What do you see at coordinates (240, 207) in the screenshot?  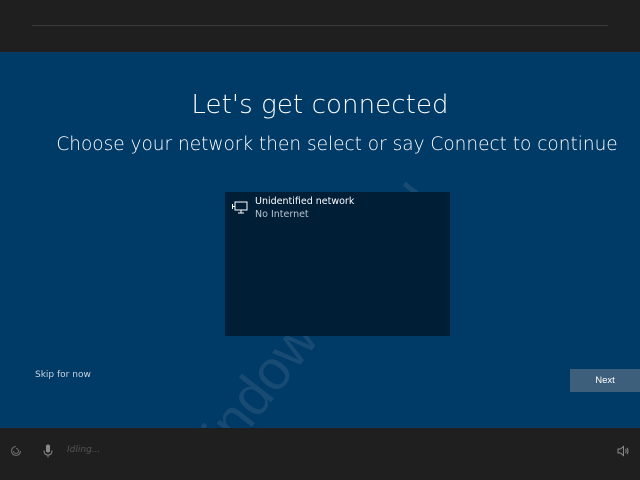 I see `wired-network-icon` at bounding box center [240, 207].